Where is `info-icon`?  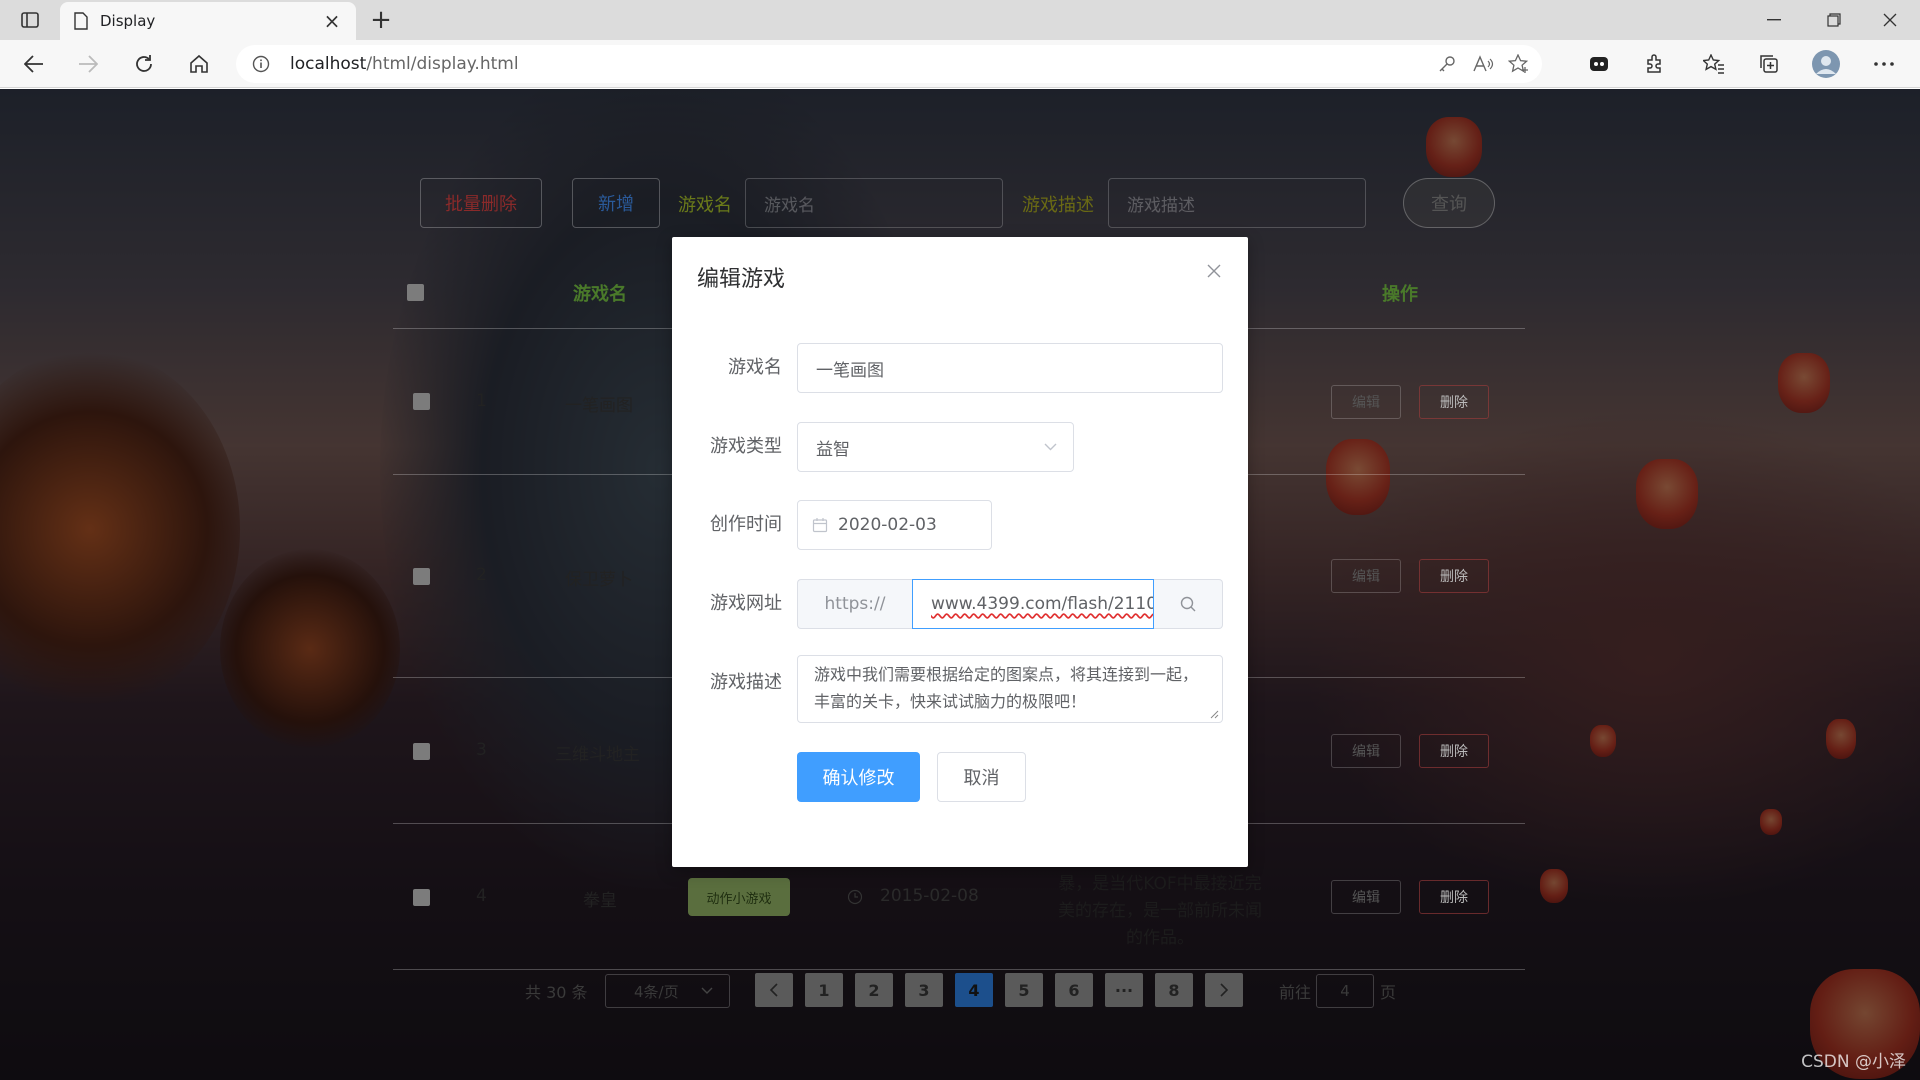 info-icon is located at coordinates (261, 64).